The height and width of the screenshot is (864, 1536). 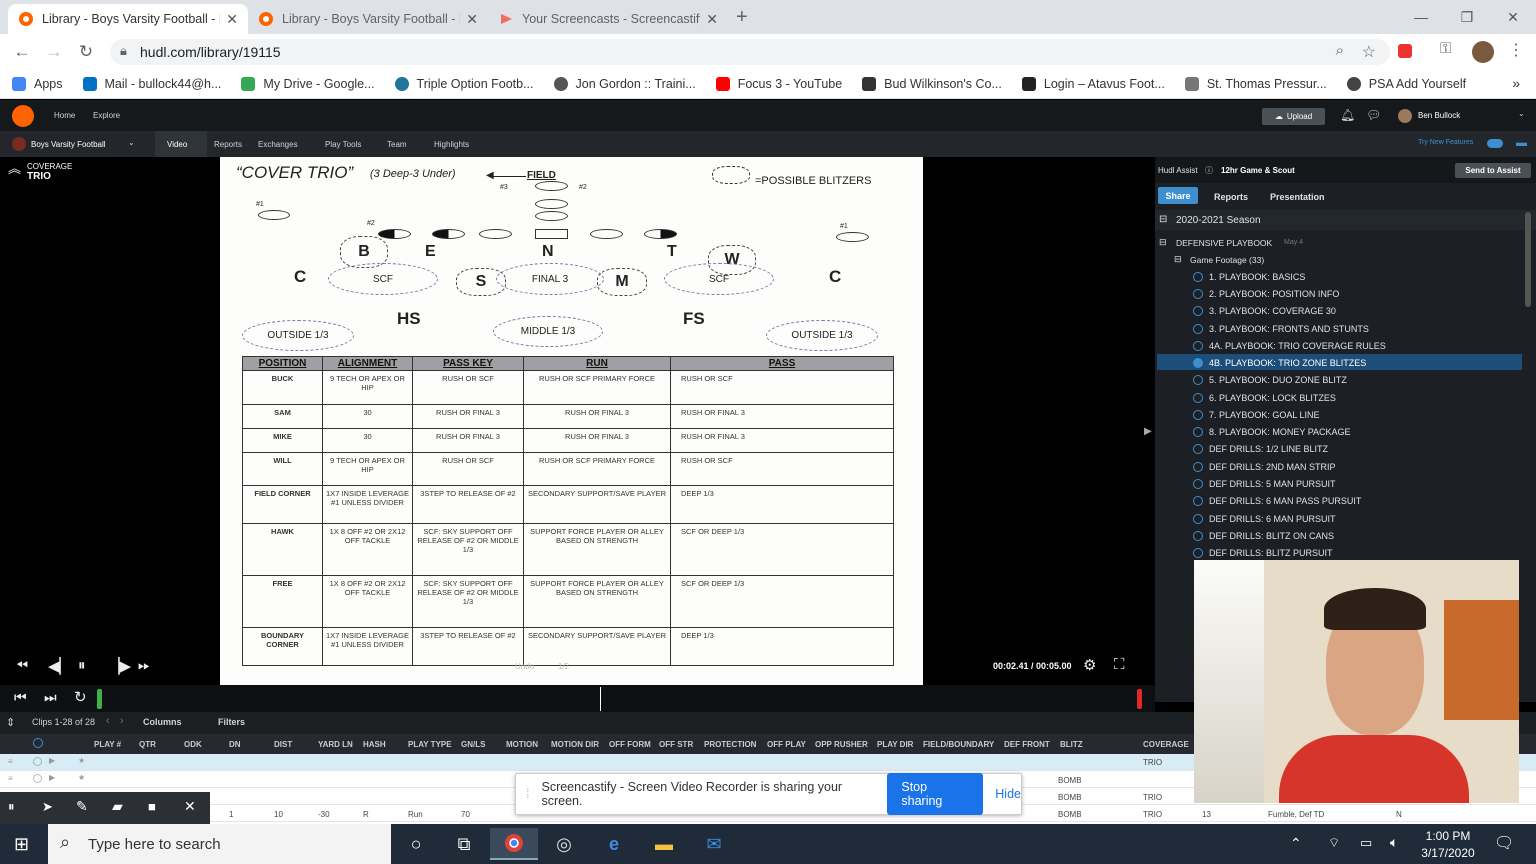 What do you see at coordinates (68, 144) in the screenshot?
I see `team-selector: Boys Varsity Football` at bounding box center [68, 144].